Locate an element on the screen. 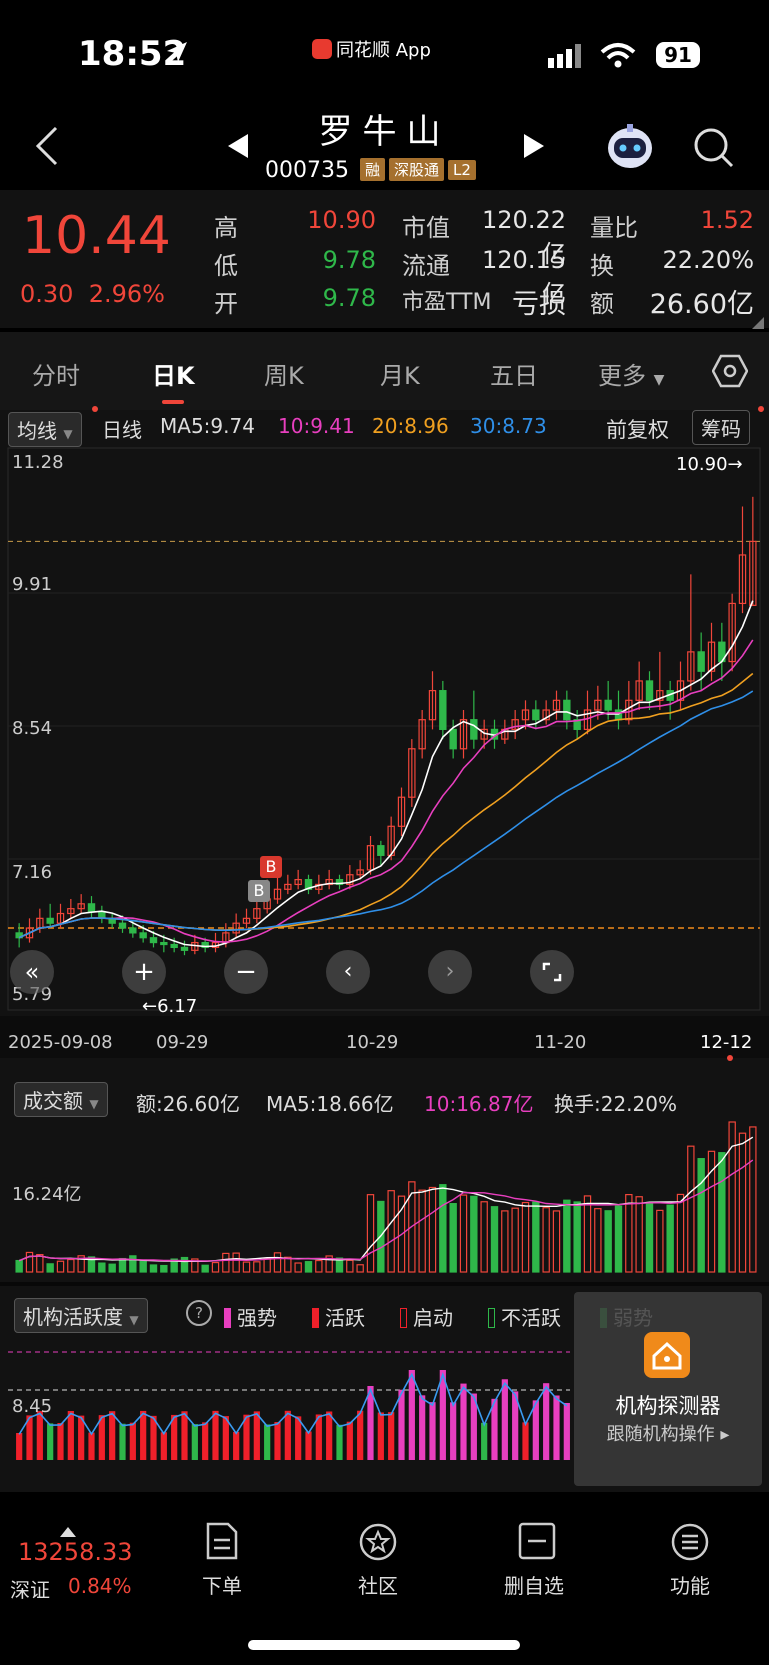 The width and height of the screenshot is (769, 1665). inst-detector-card: 机构探测器 跟随机构操作 ▸ is located at coordinates (668, 1389).